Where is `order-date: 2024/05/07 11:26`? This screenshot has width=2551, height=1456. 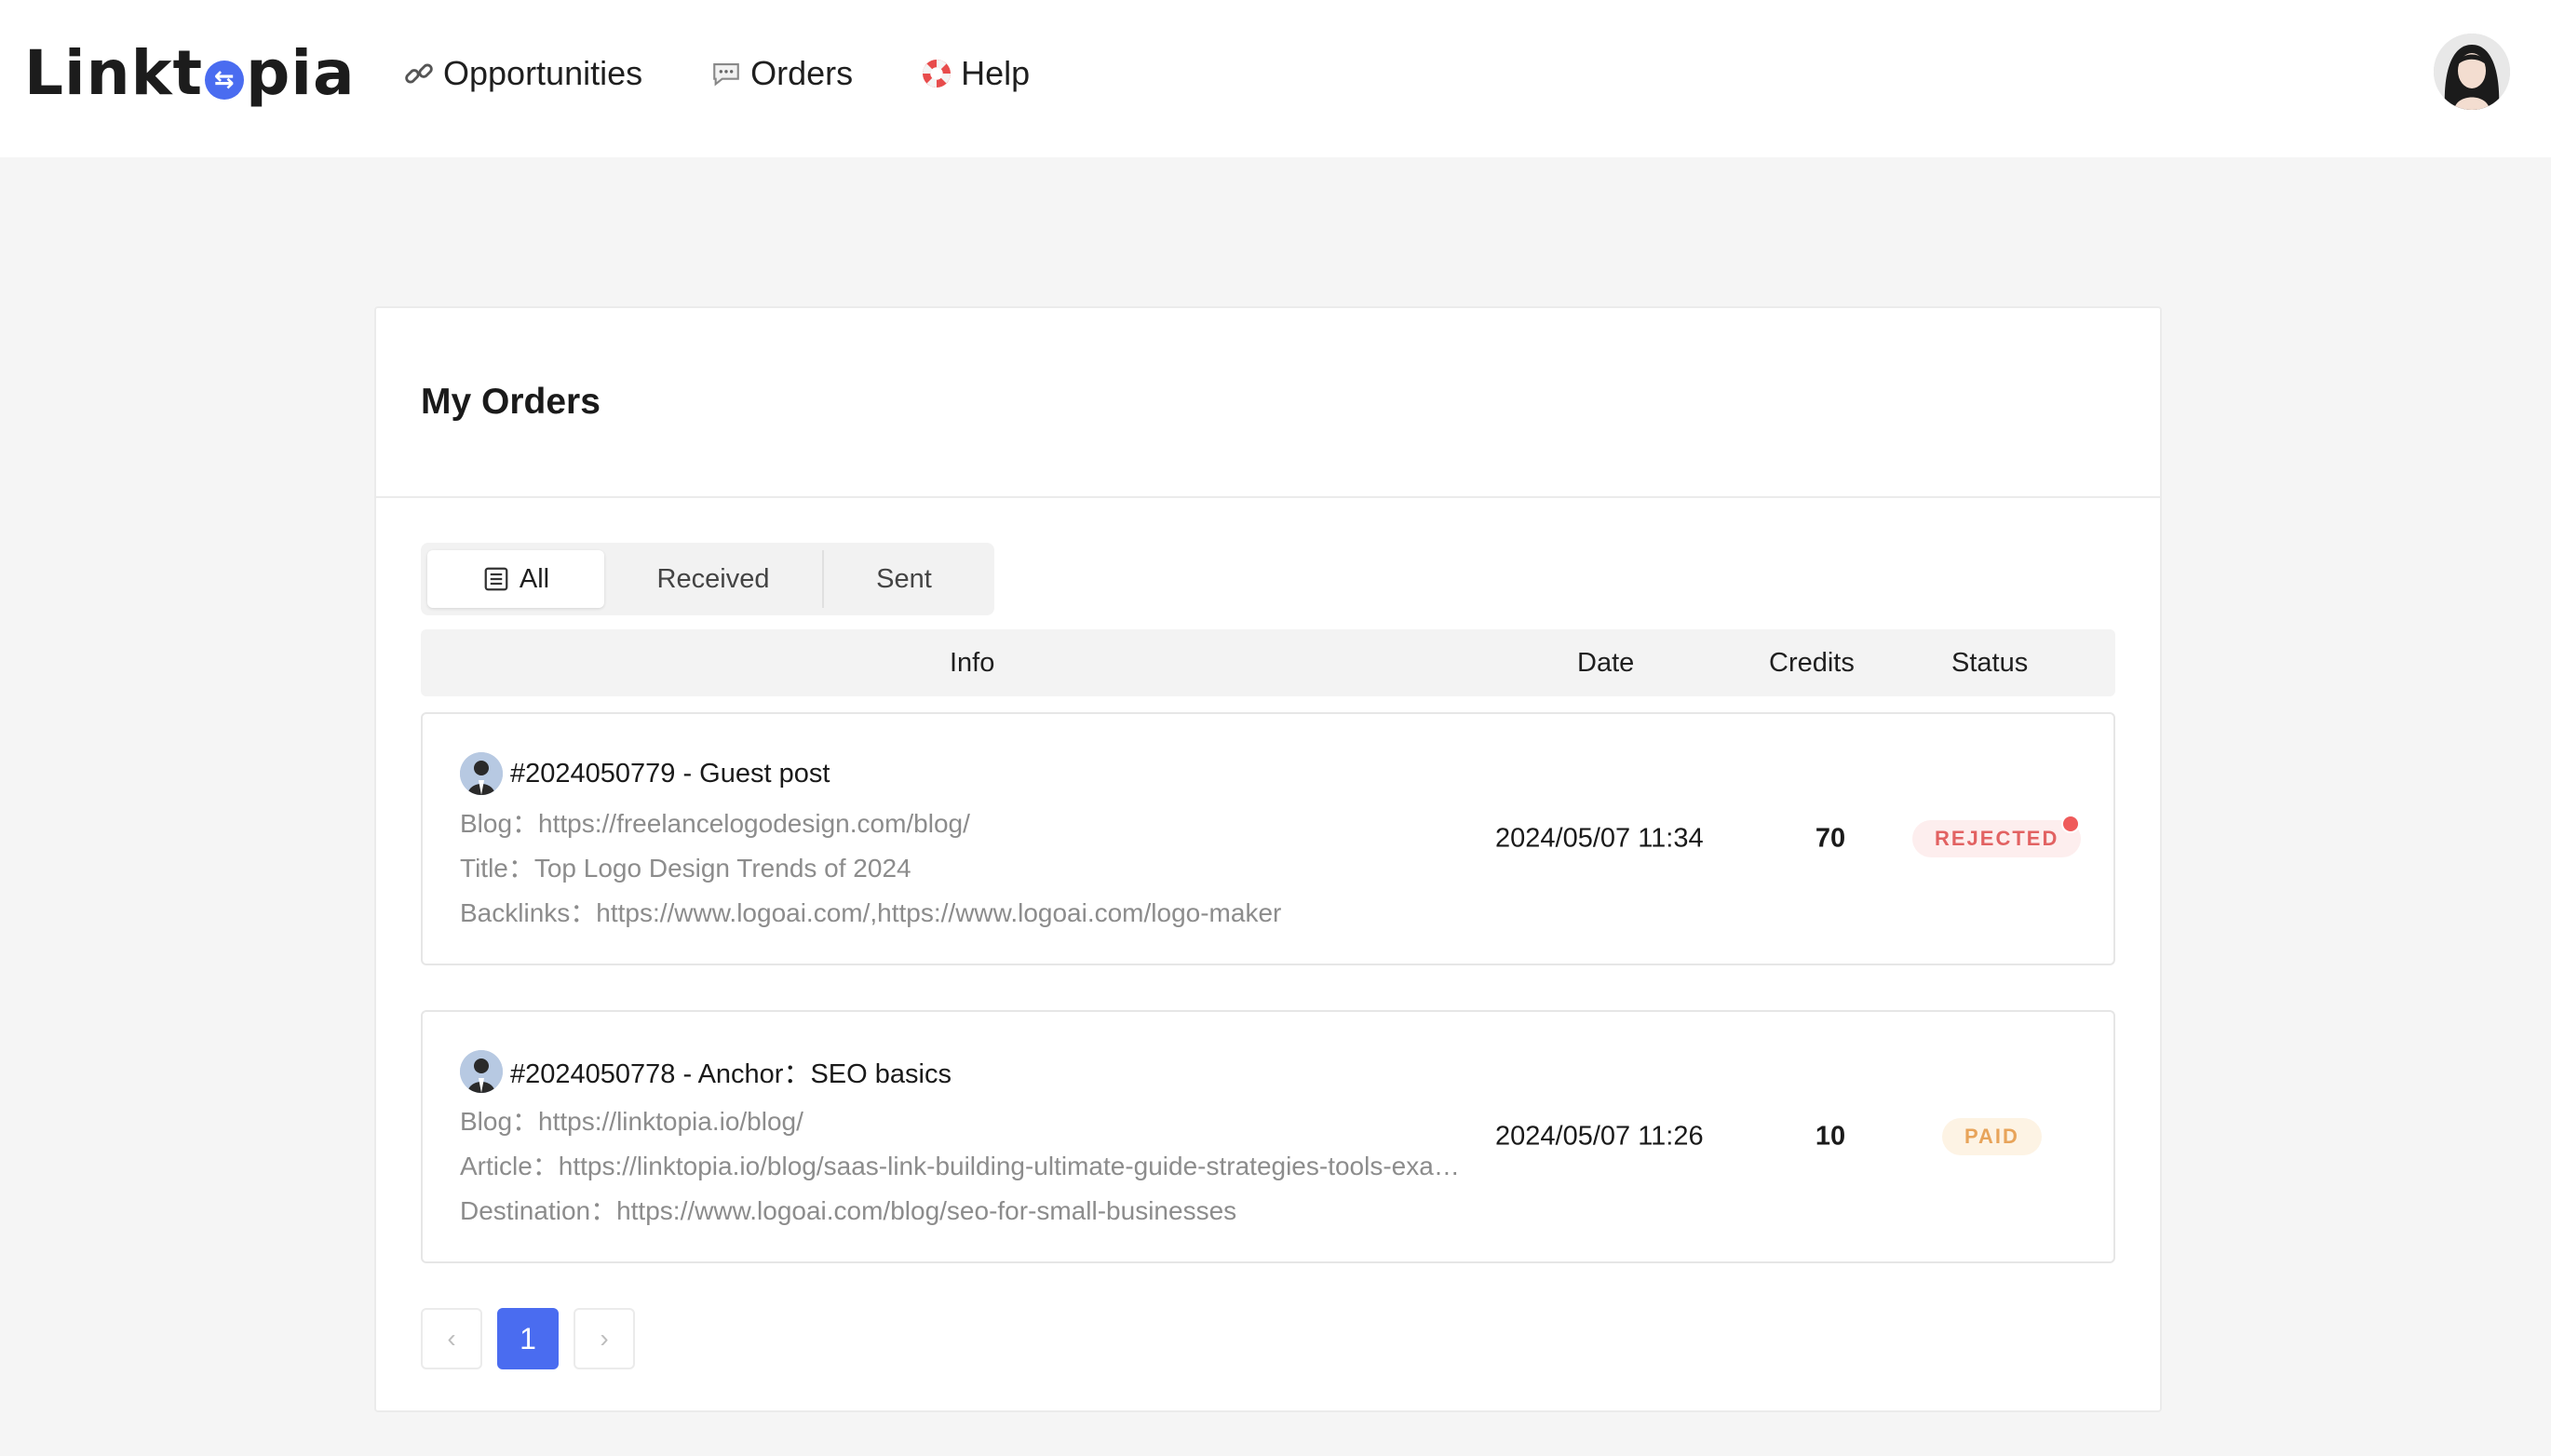
order-date: 2024/05/07 11:26 is located at coordinates (1599, 1136).